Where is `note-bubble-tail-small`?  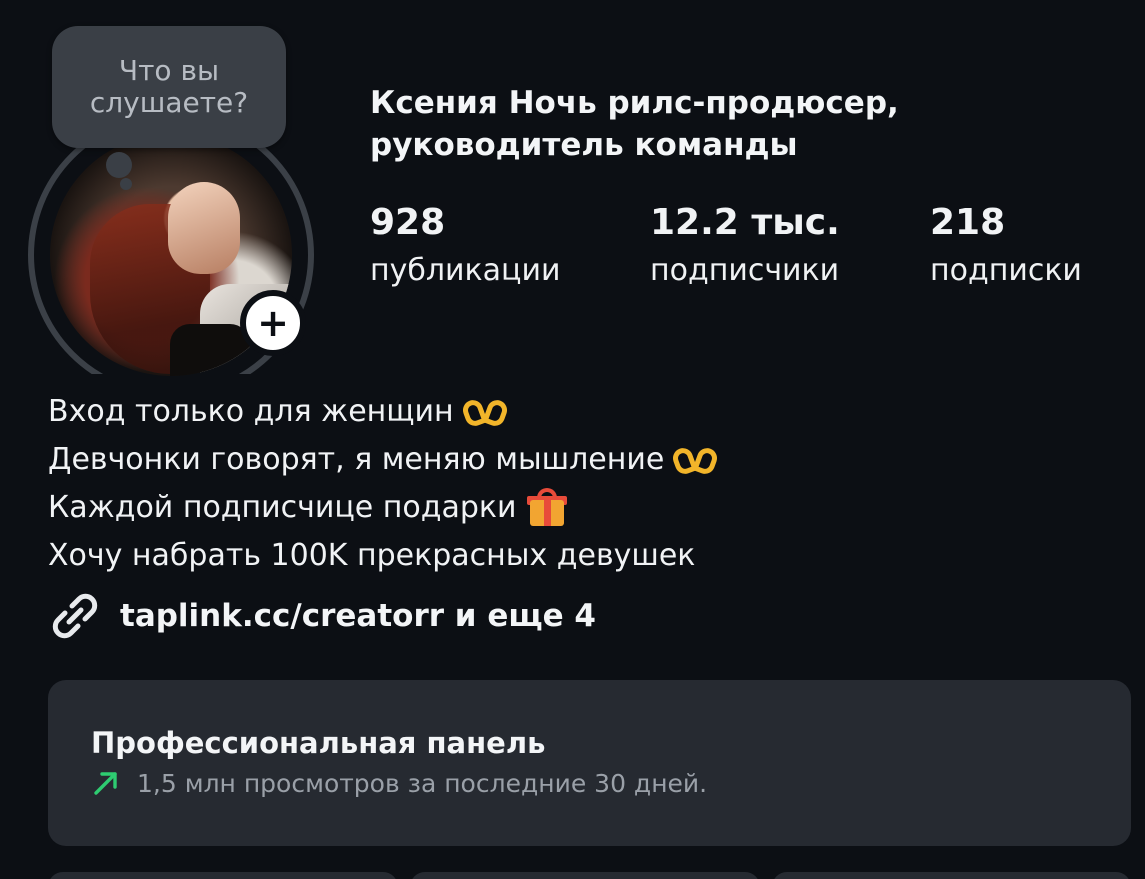 note-bubble-tail-small is located at coordinates (126, 184).